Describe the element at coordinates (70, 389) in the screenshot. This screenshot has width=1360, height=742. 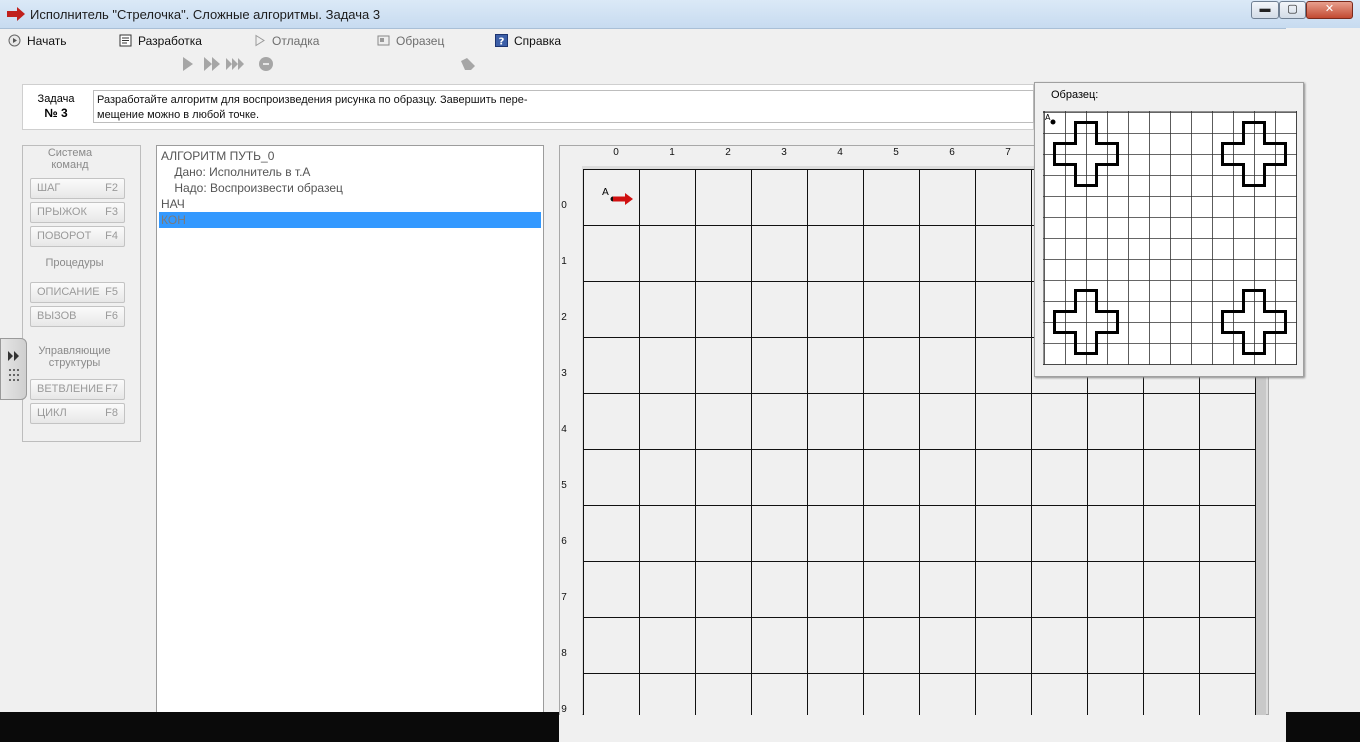
I see `branch-button-label: ВЕТВЛЕНИЕ` at that location.